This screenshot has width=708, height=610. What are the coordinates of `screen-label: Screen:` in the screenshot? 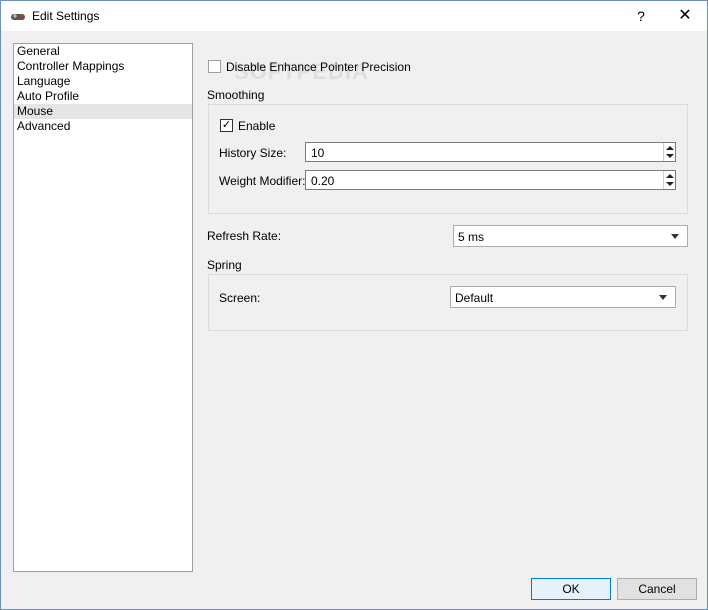 It's located at (240, 298).